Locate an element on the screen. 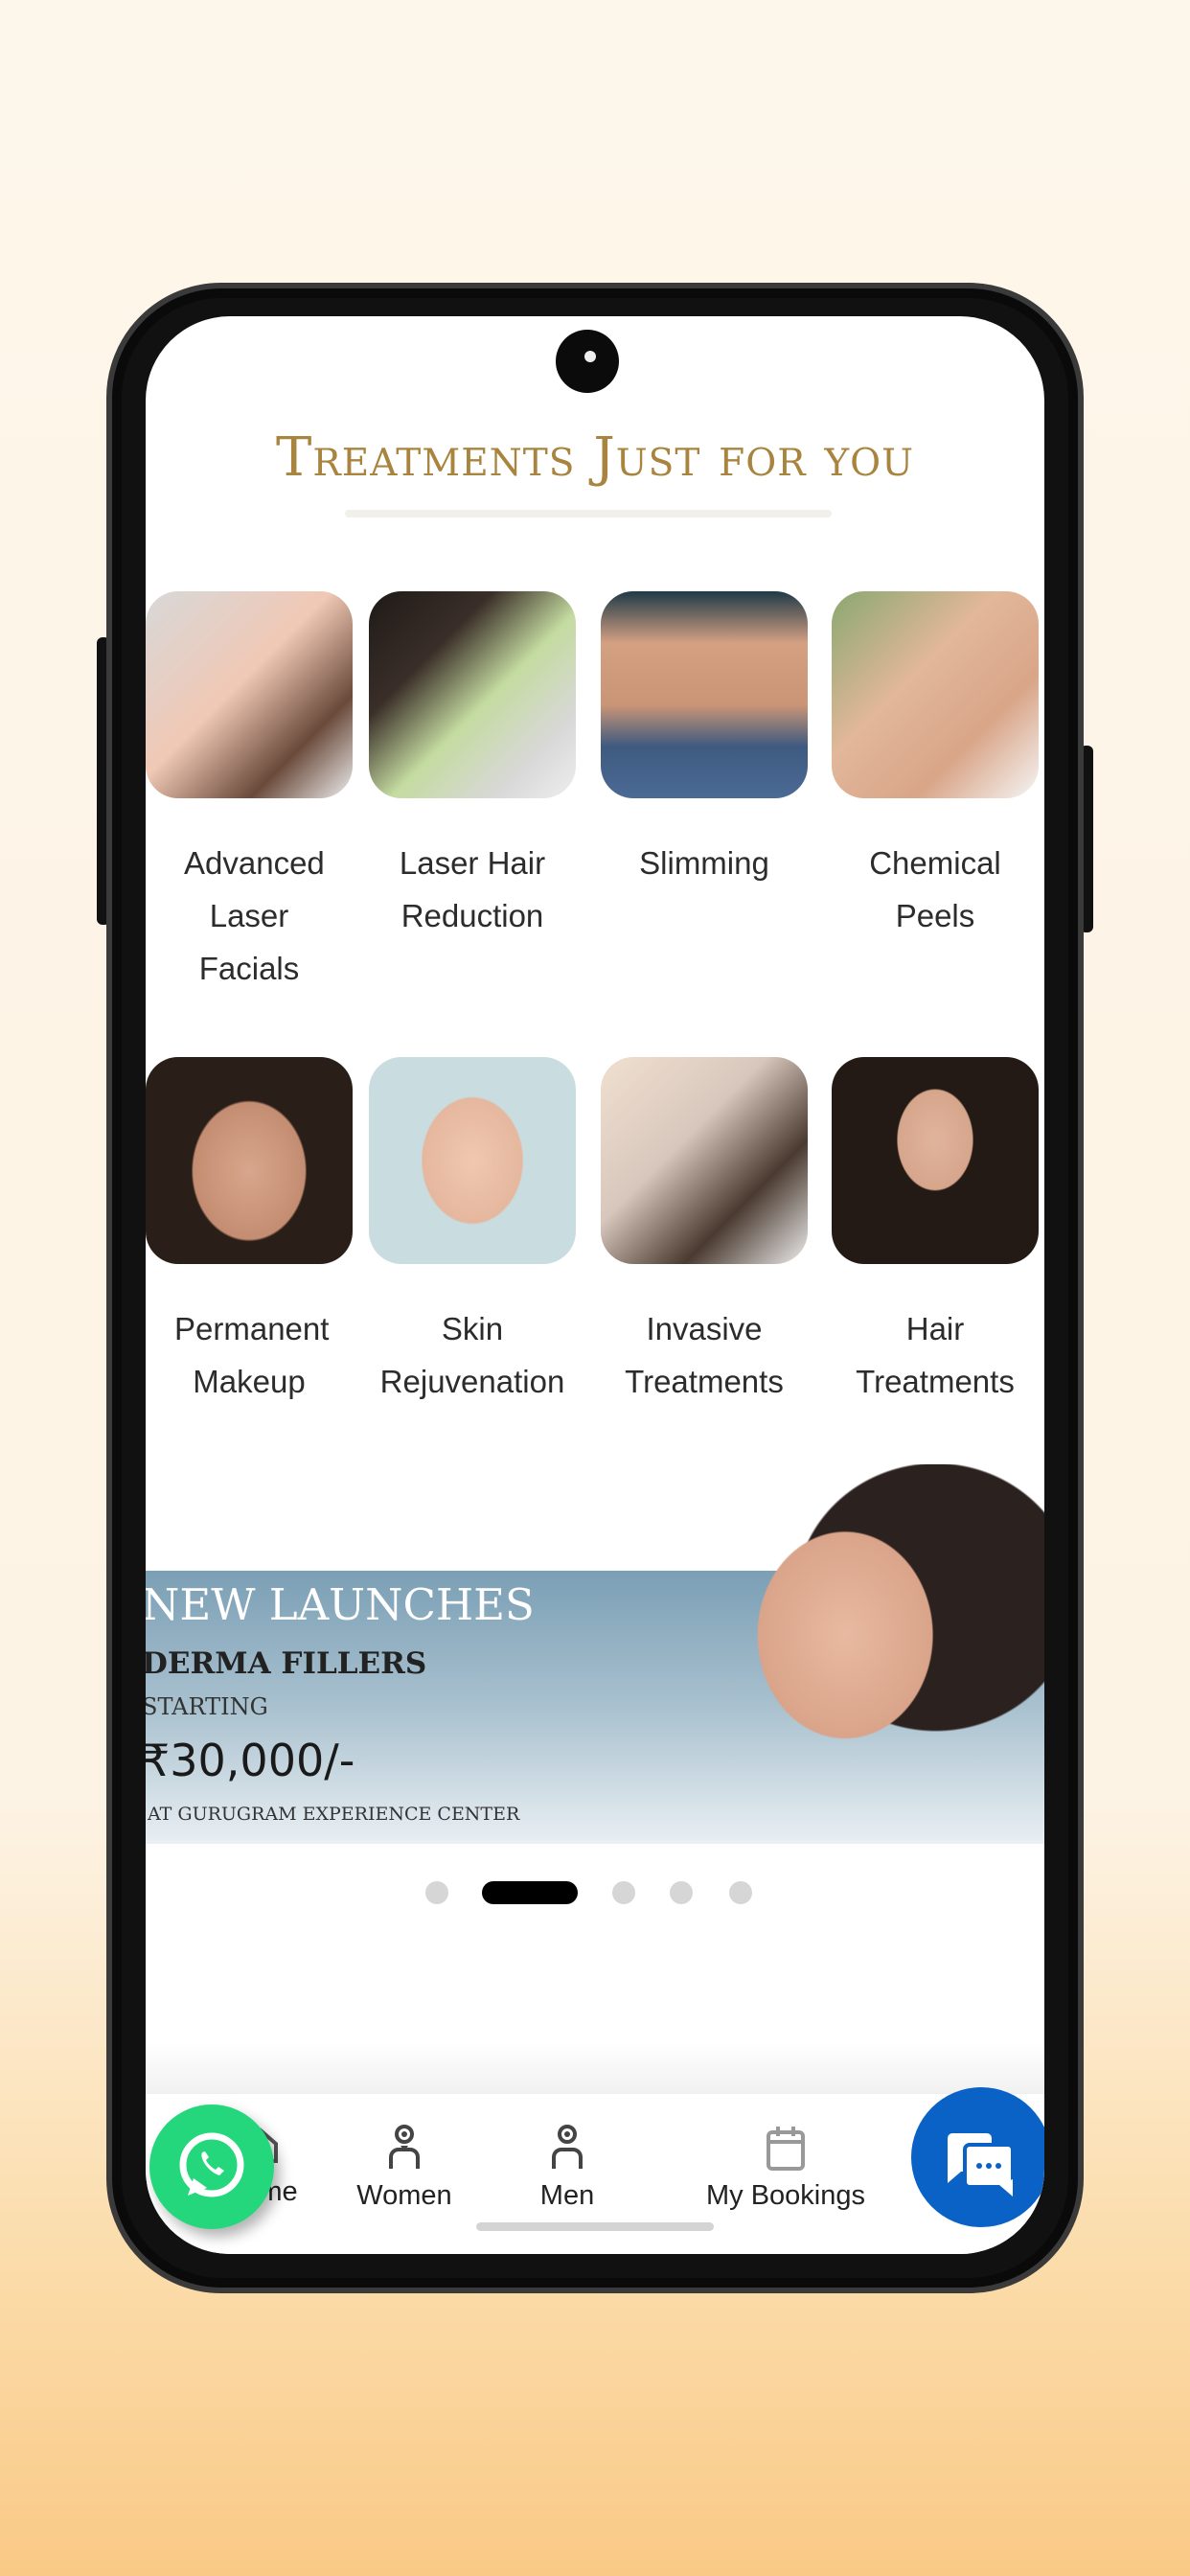 The width and height of the screenshot is (1190, 2576). treatment-card: Slimming is located at coordinates (704, 740).